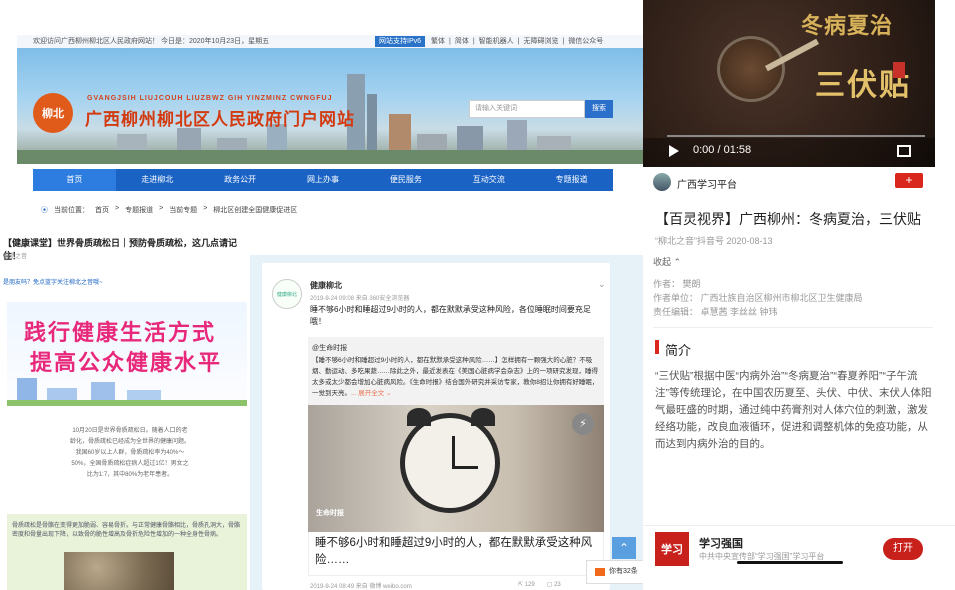 This screenshot has width=955, height=590. Describe the element at coordinates (330, 513) in the screenshot. I see `image-label: 生命时报` at that location.